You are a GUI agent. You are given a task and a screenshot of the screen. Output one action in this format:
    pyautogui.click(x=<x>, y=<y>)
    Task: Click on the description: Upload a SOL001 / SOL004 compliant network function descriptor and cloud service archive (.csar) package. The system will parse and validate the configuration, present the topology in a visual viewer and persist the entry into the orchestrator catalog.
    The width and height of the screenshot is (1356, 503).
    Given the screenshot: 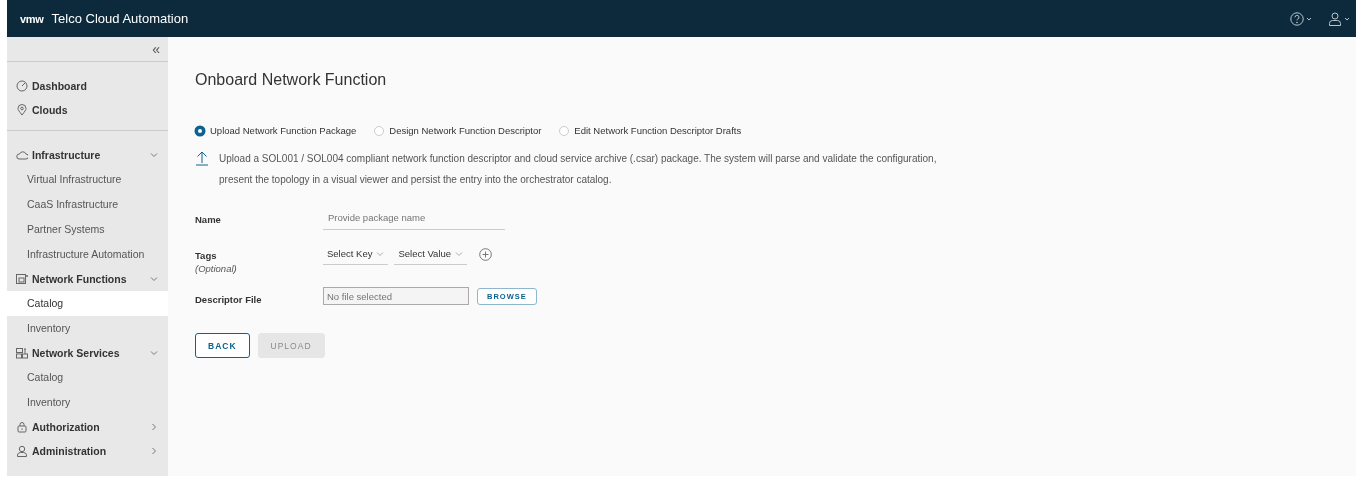 What is the action you would take?
    pyautogui.click(x=578, y=169)
    